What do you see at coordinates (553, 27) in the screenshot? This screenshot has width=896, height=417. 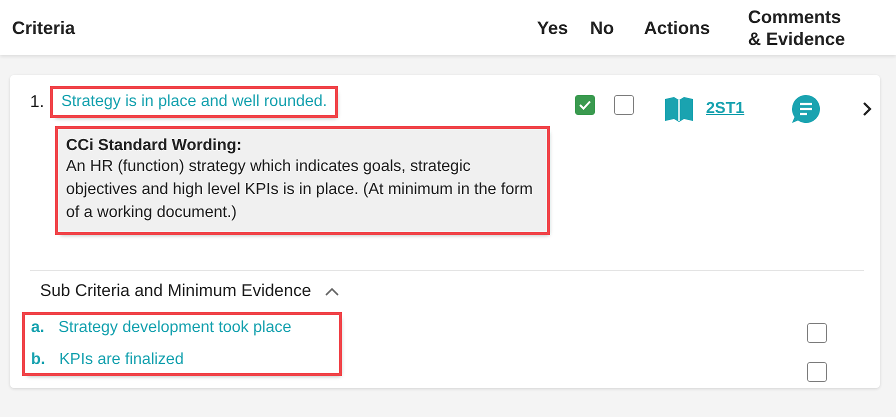 I see `column-header: Yes` at bounding box center [553, 27].